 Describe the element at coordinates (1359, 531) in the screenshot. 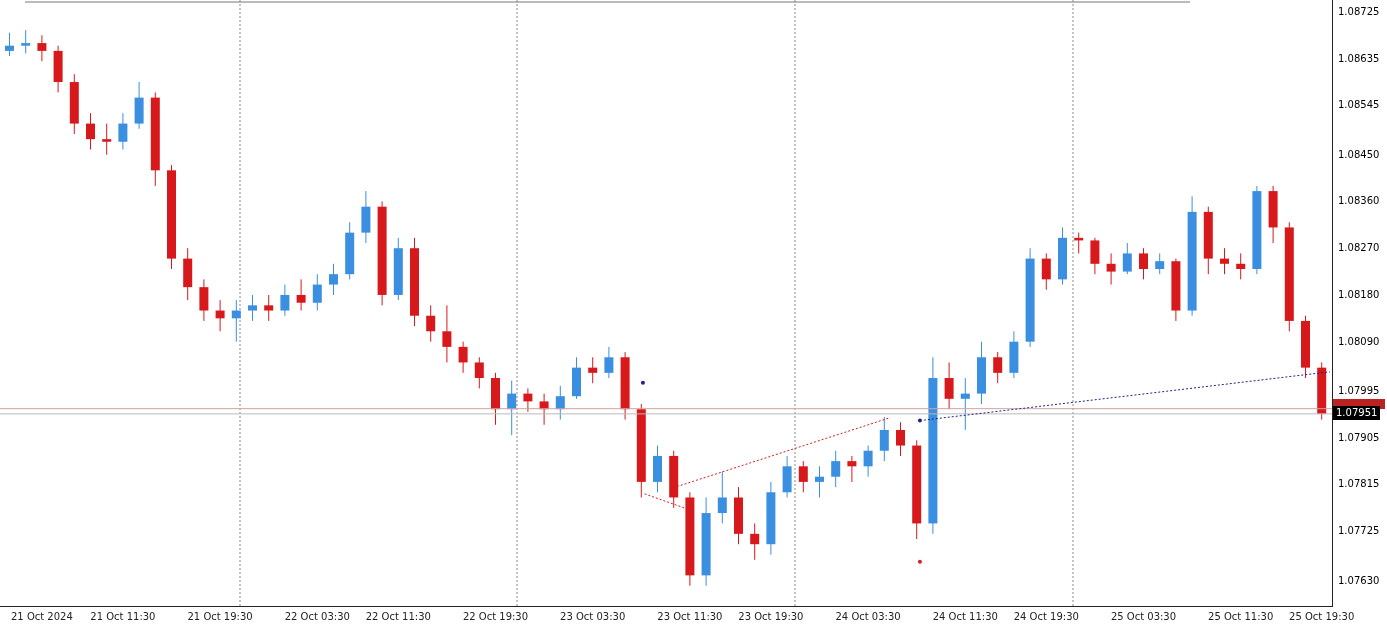

I see `price-label: 1.07725` at that location.